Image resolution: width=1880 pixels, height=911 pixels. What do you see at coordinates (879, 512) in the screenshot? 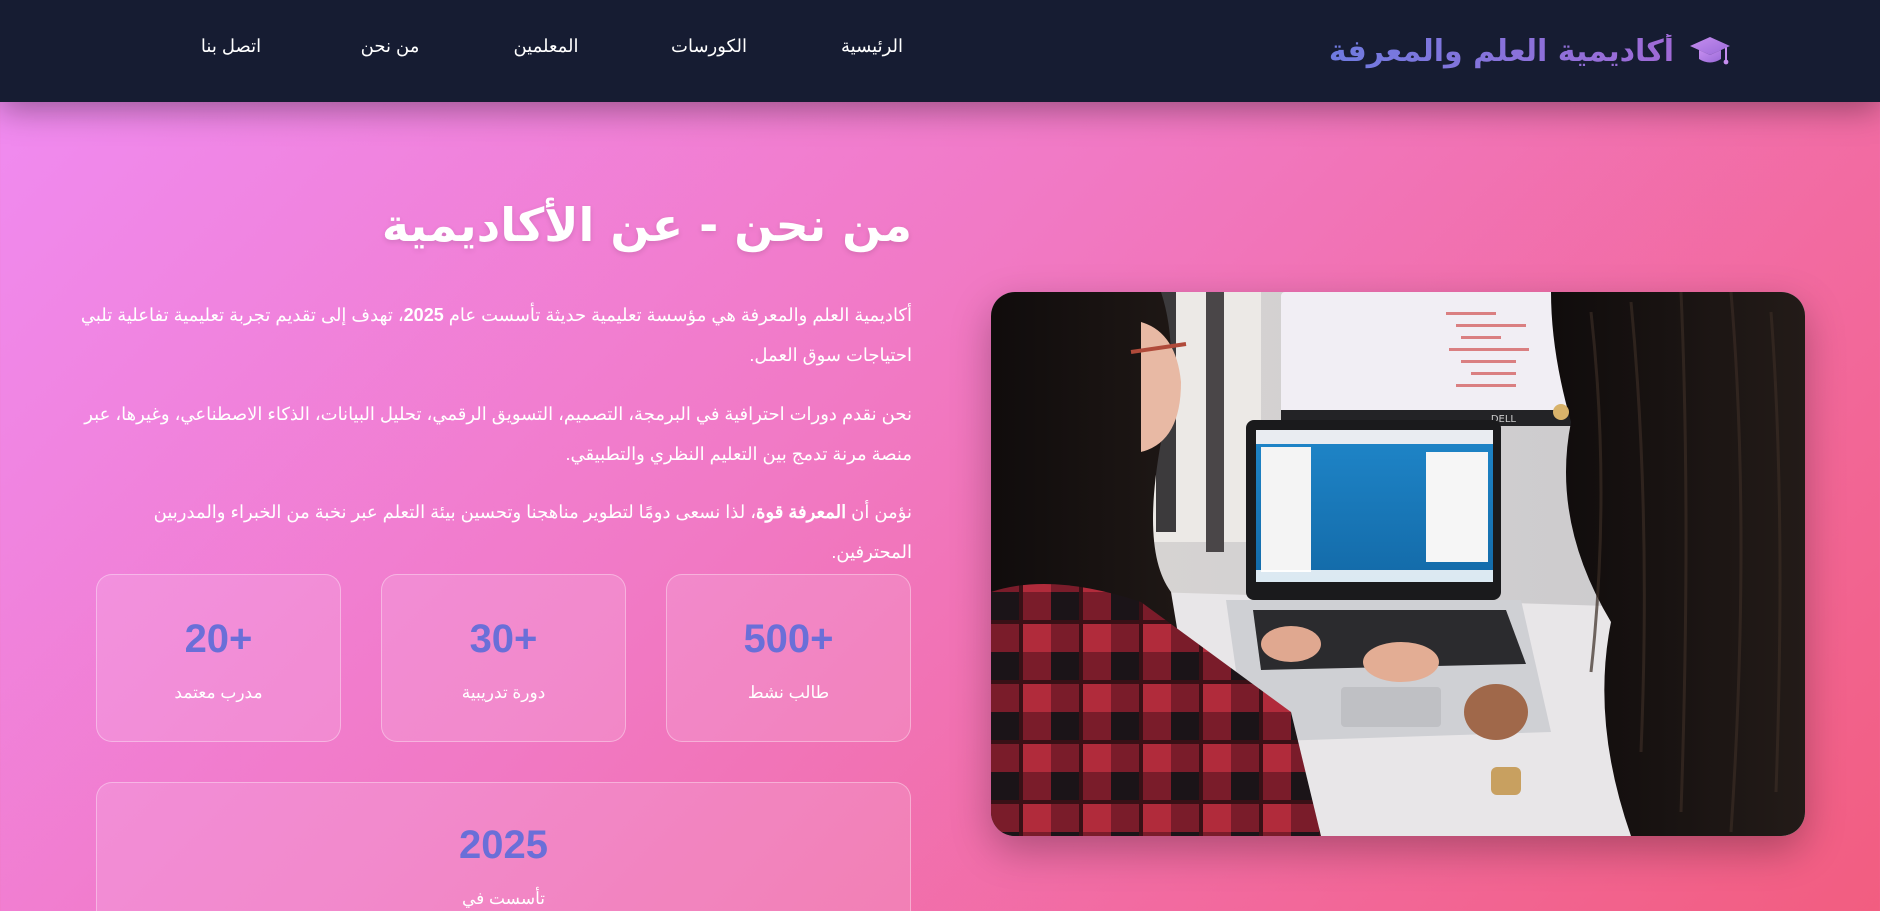
I see `about-paragraph-3-text-a: نؤمن أن` at bounding box center [879, 512].